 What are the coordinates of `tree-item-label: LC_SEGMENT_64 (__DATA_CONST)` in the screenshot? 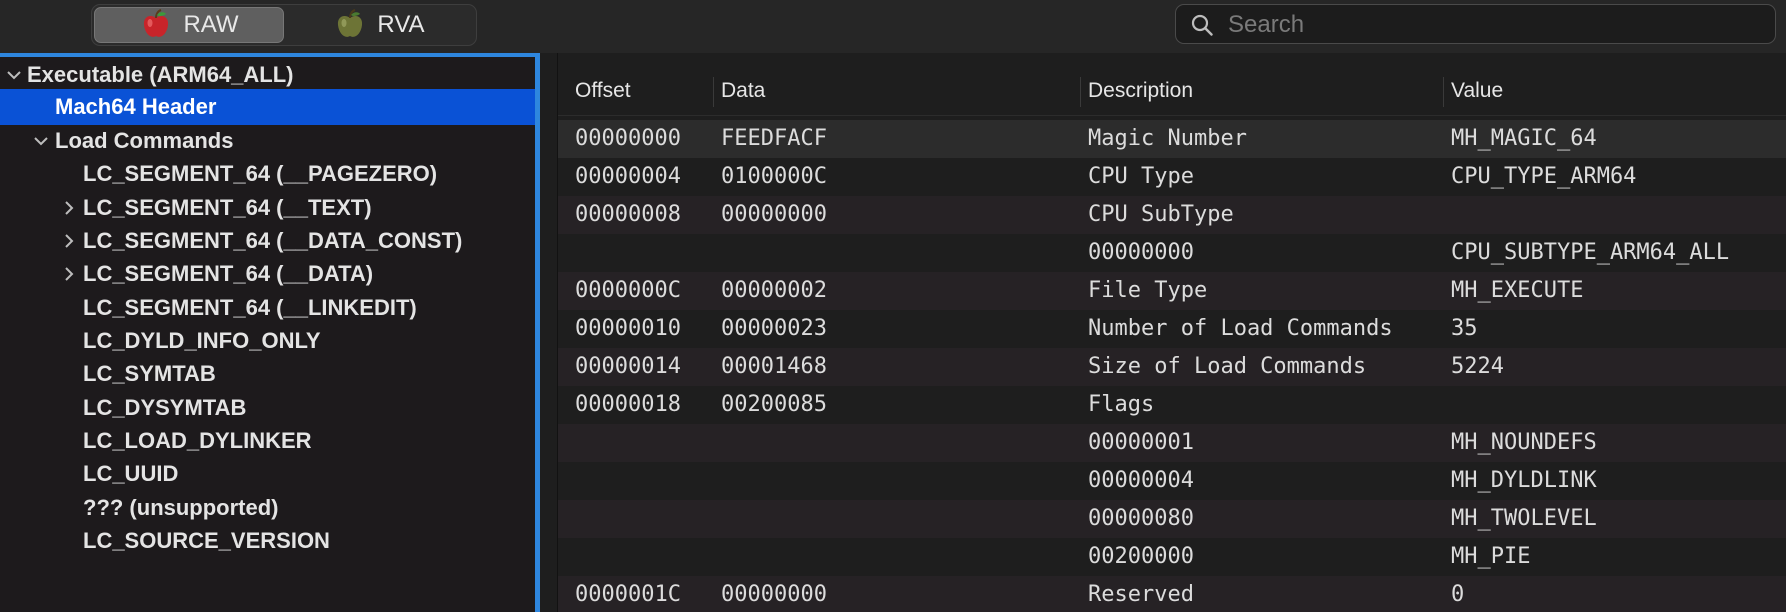 It's located at (273, 240).